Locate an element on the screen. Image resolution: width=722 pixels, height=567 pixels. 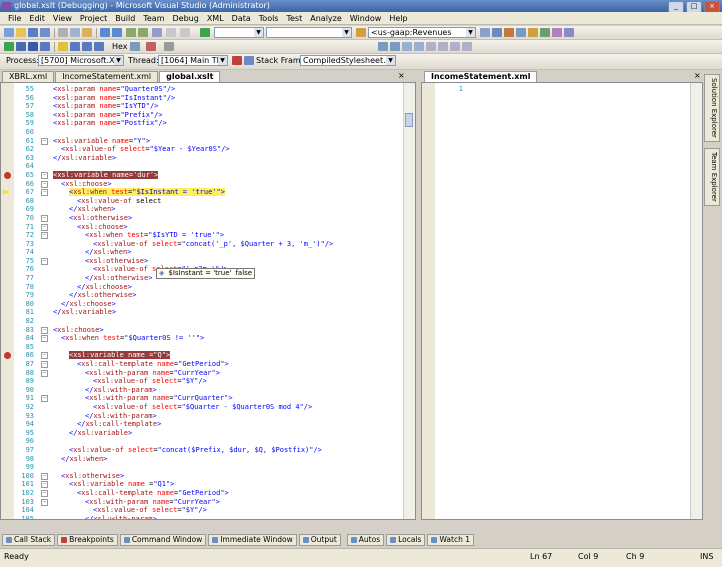
code-line: 95 </xsl:variable> is located at coordinates (202, 433).